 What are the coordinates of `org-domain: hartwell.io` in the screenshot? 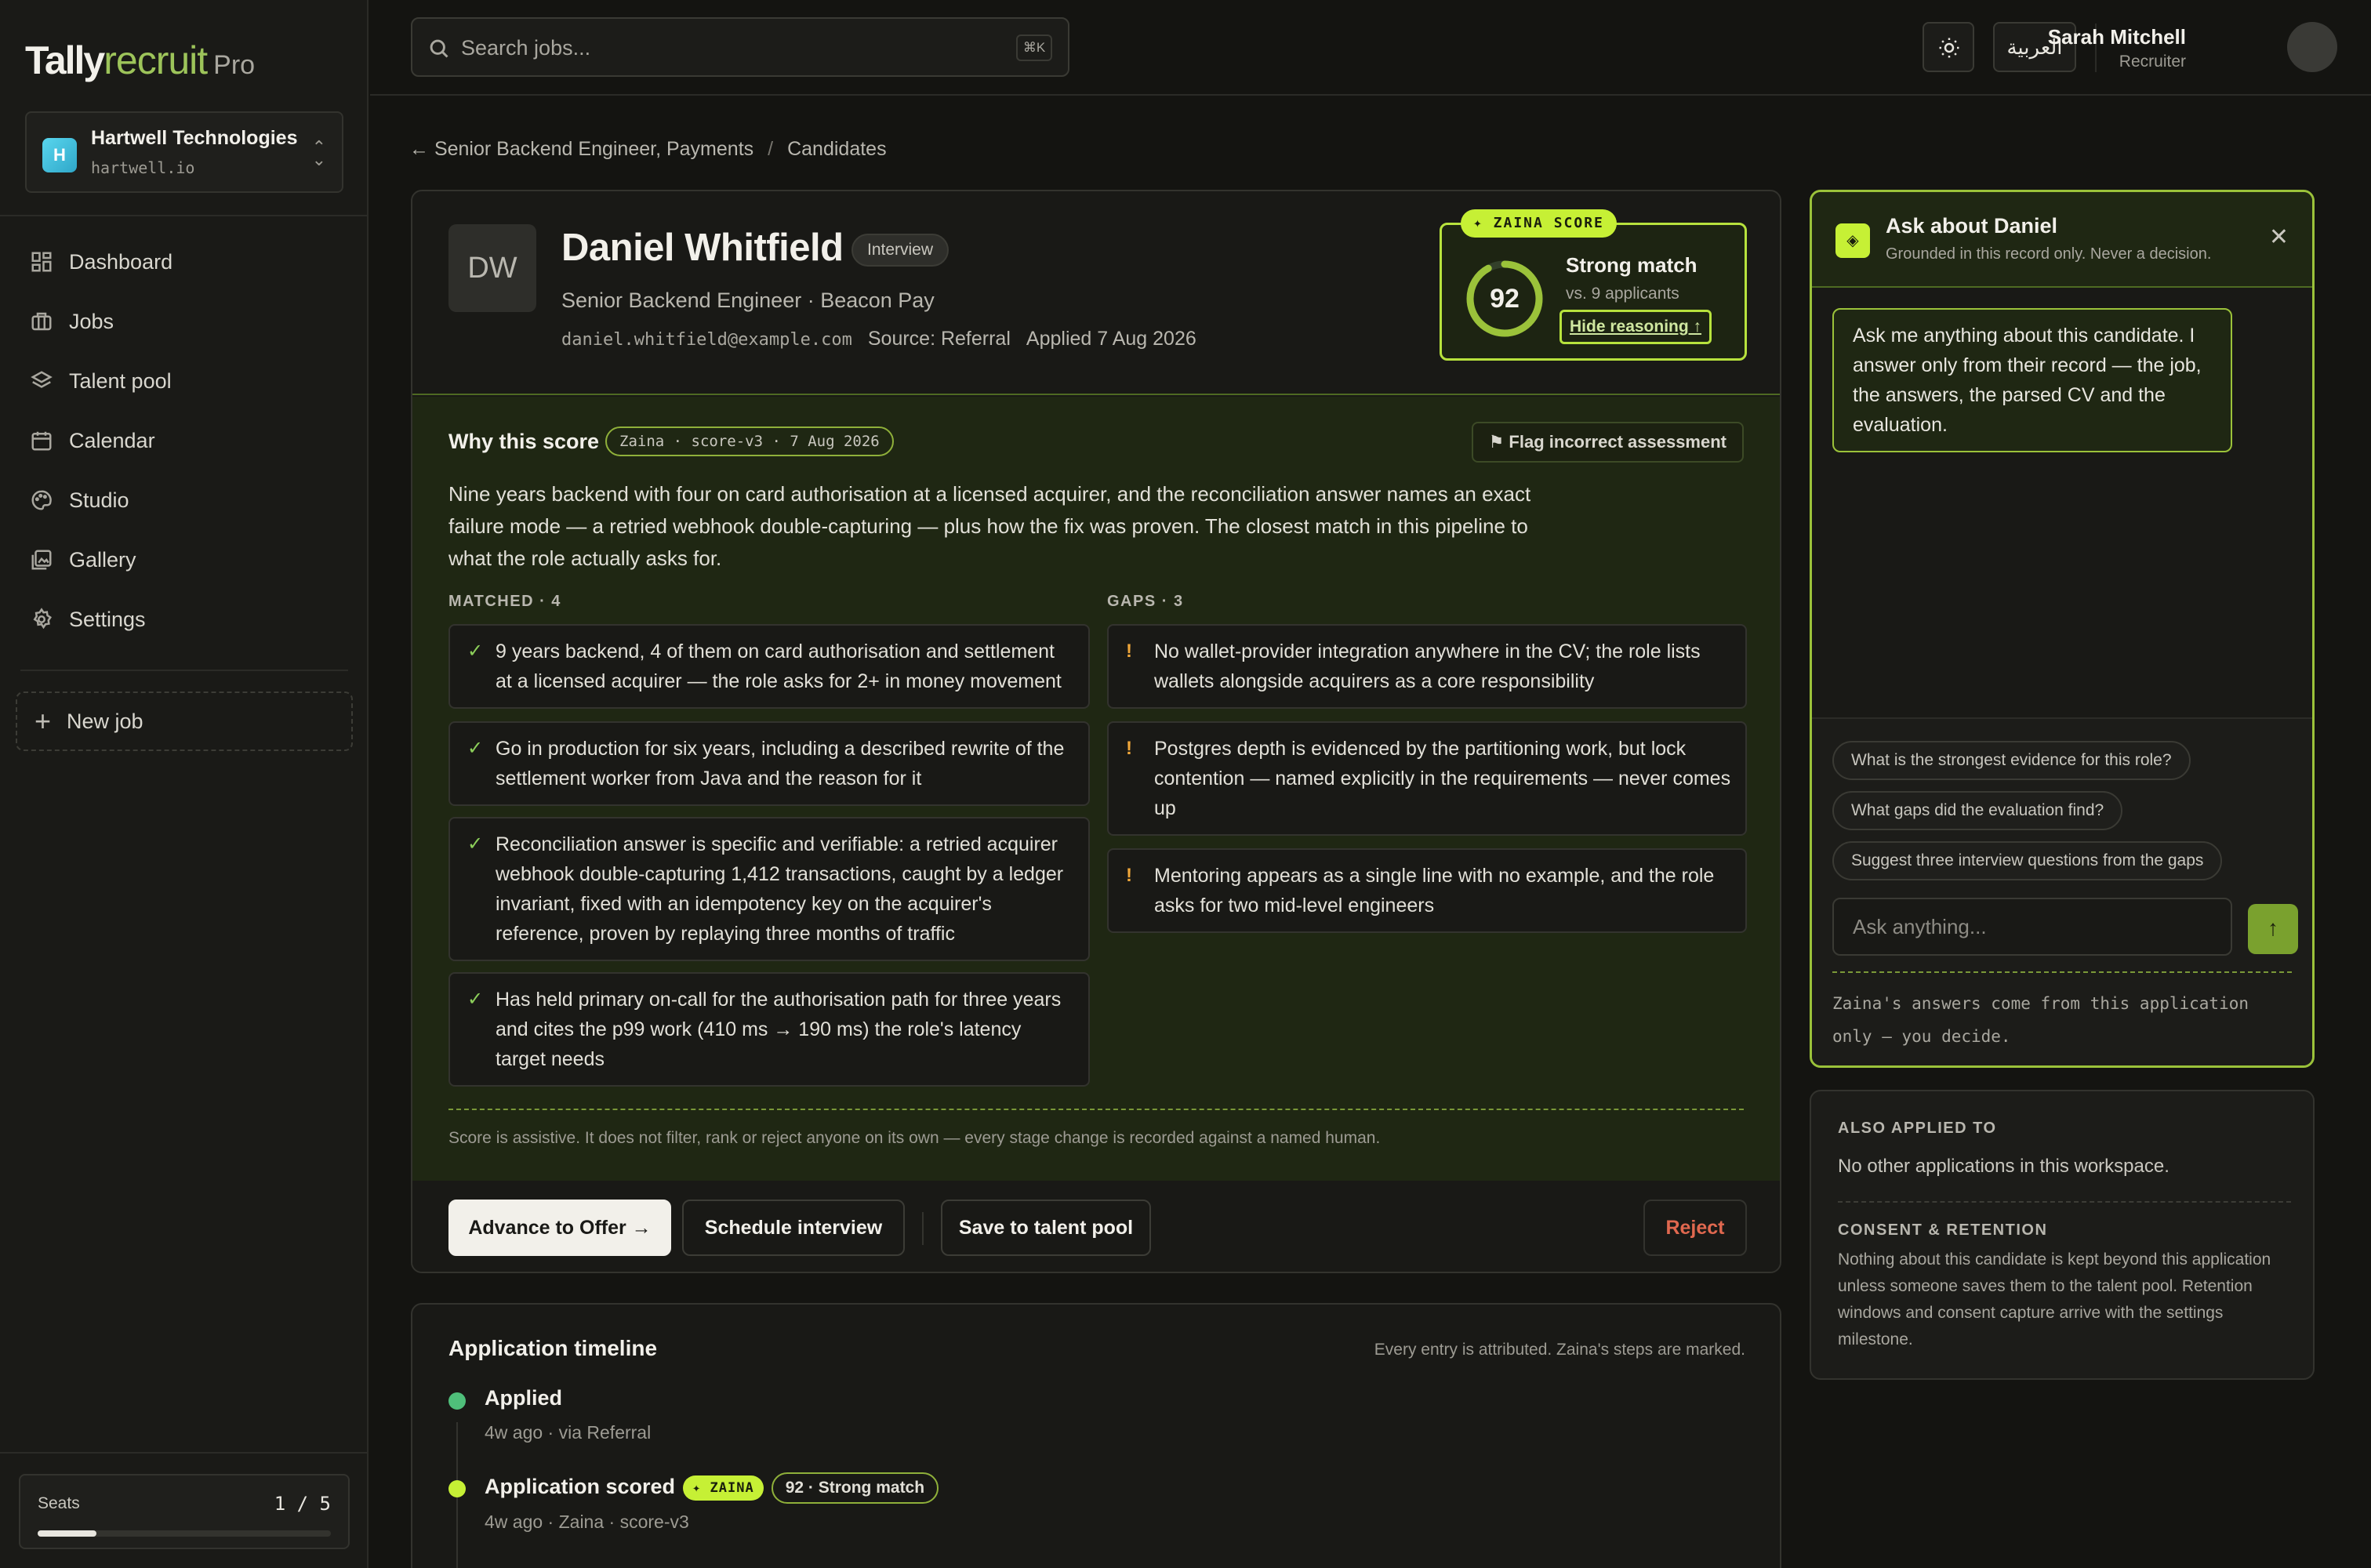 It's located at (143, 167).